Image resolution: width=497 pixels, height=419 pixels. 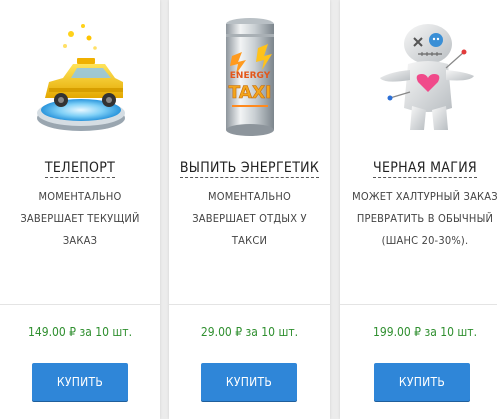 I want to click on product-price: 149.00 ₽ за 10 шт., so click(x=80, y=332).